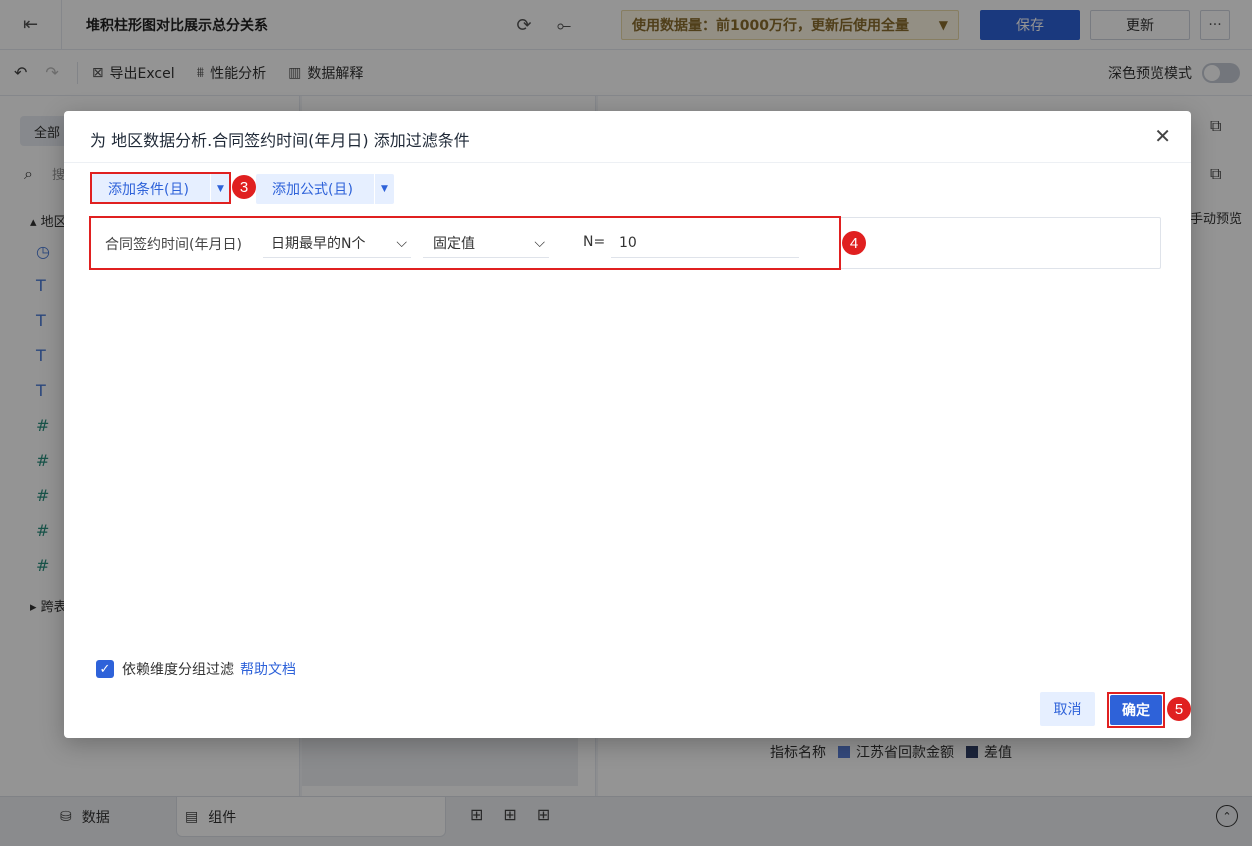 This screenshot has width=1252, height=846. I want to click on dialog-header: 为 地区数据分析.合同签约时间(年月日) 添加过滤条件 ✕, so click(627, 137).